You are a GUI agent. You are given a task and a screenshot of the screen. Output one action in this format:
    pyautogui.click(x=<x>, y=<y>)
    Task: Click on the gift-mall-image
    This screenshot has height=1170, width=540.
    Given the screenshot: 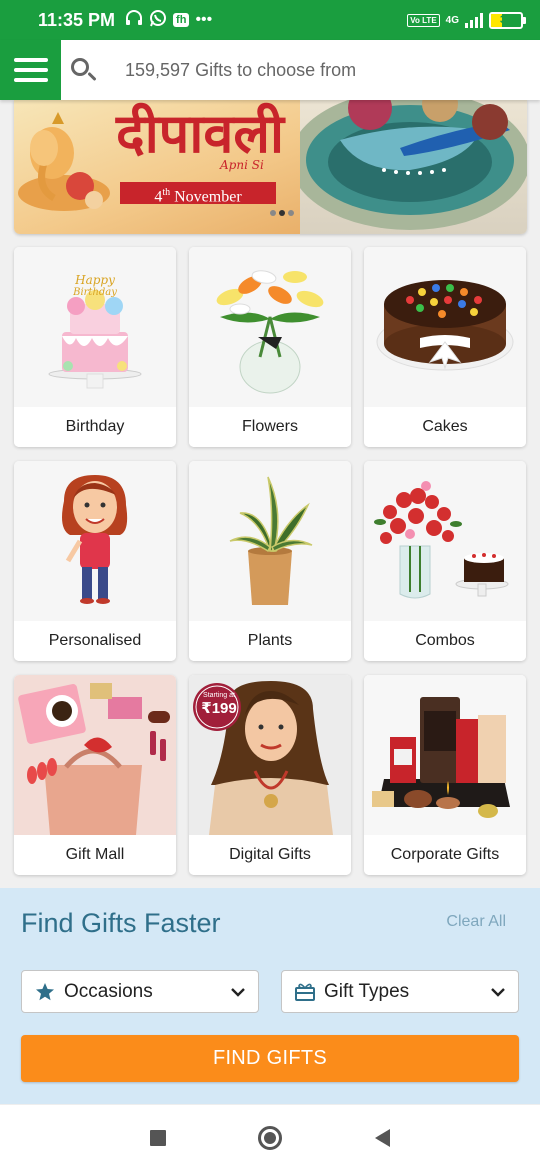 What is the action you would take?
    pyautogui.click(x=95, y=755)
    